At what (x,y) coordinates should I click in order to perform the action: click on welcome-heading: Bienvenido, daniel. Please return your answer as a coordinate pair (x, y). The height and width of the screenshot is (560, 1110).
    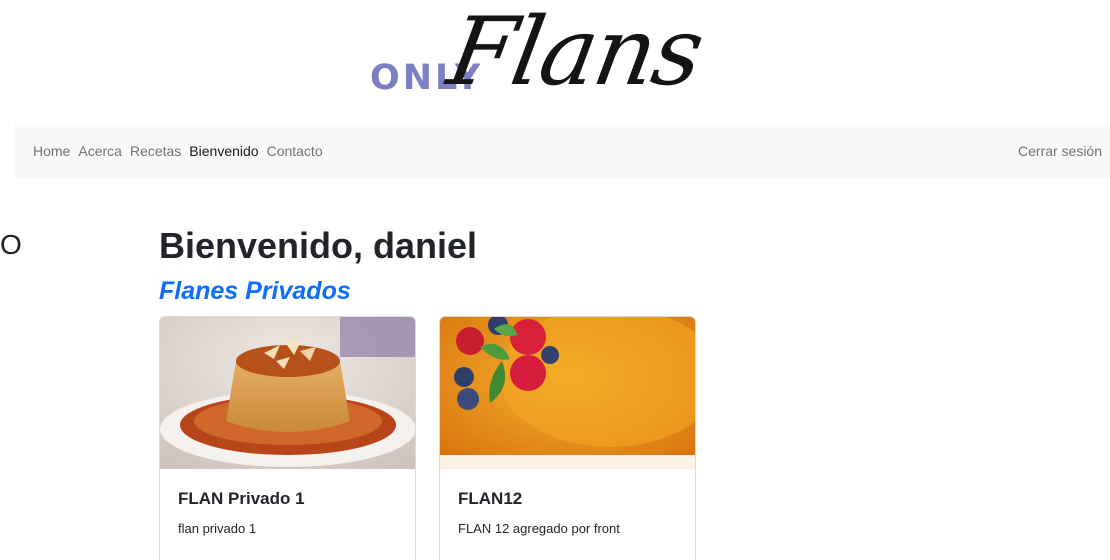
    Looking at the image, I should click on (318, 245).